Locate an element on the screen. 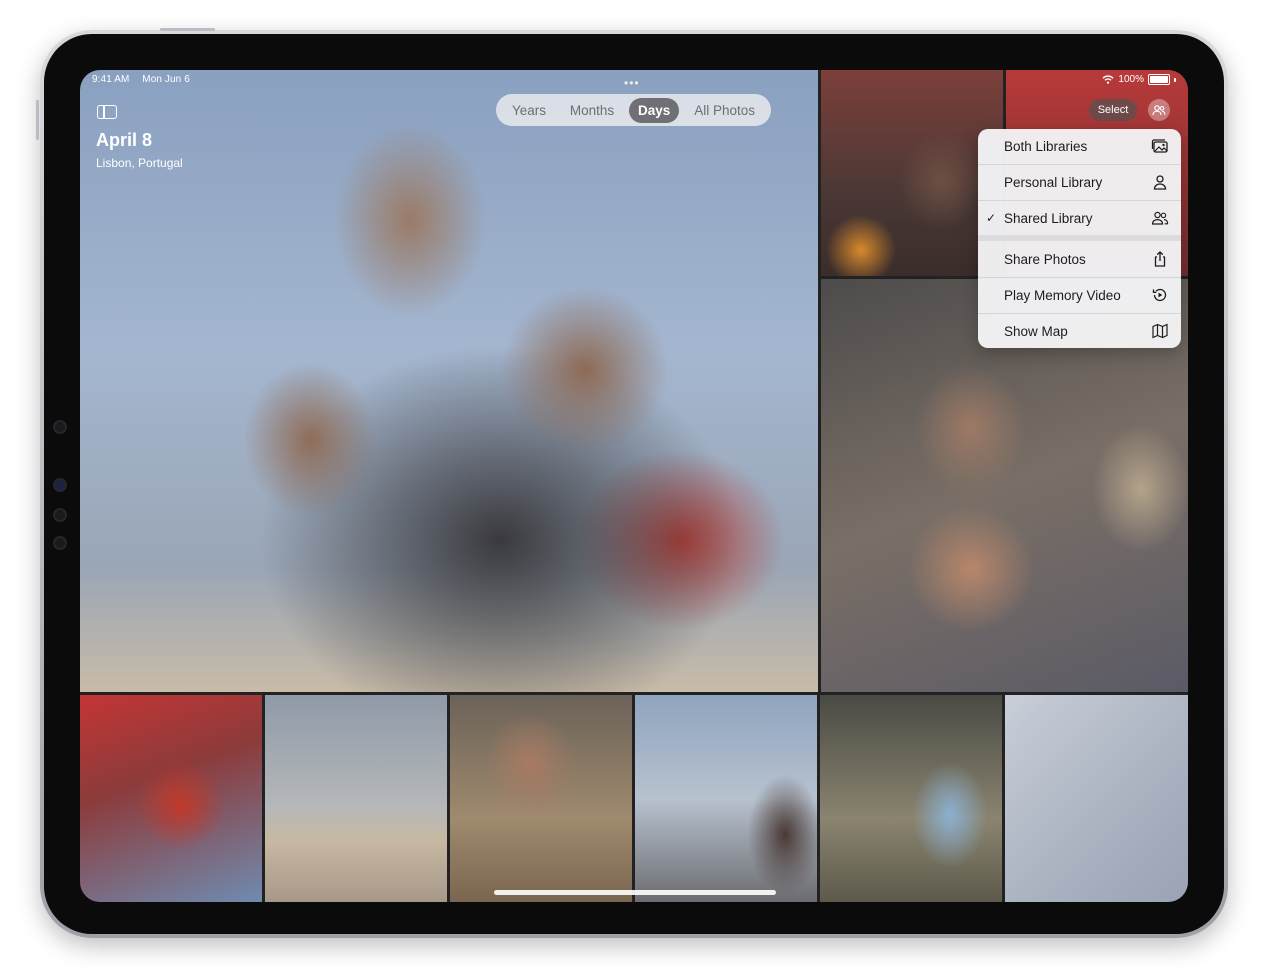  menu-item-label: Both Libraries is located at coordinates (1046, 146).